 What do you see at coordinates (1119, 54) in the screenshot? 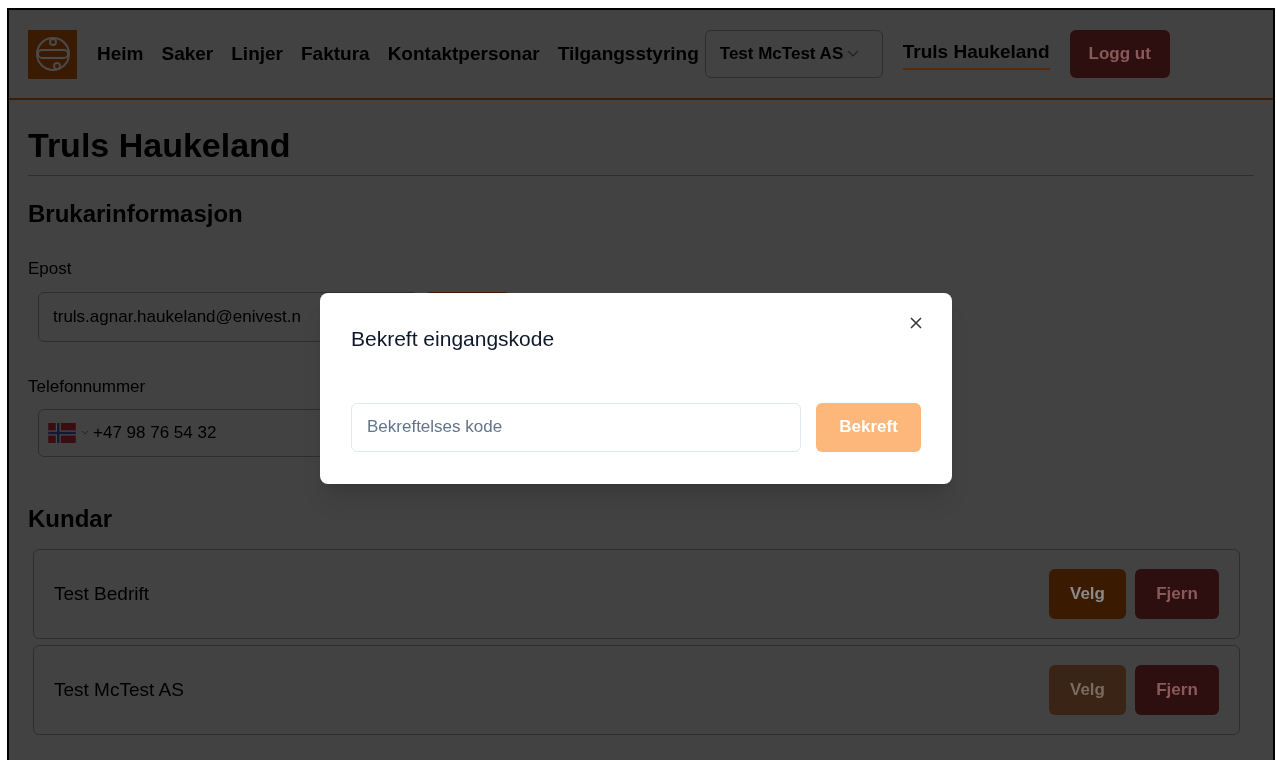
I see `logout-button: Logg ut` at bounding box center [1119, 54].